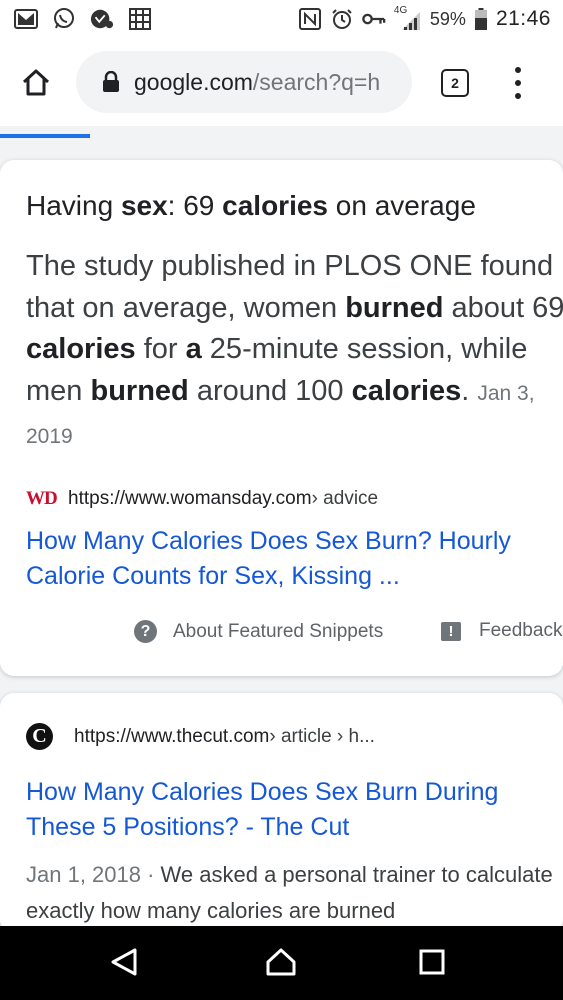  I want to click on snippet-heading: Having sex: 69 calories on average, so click(251, 206).